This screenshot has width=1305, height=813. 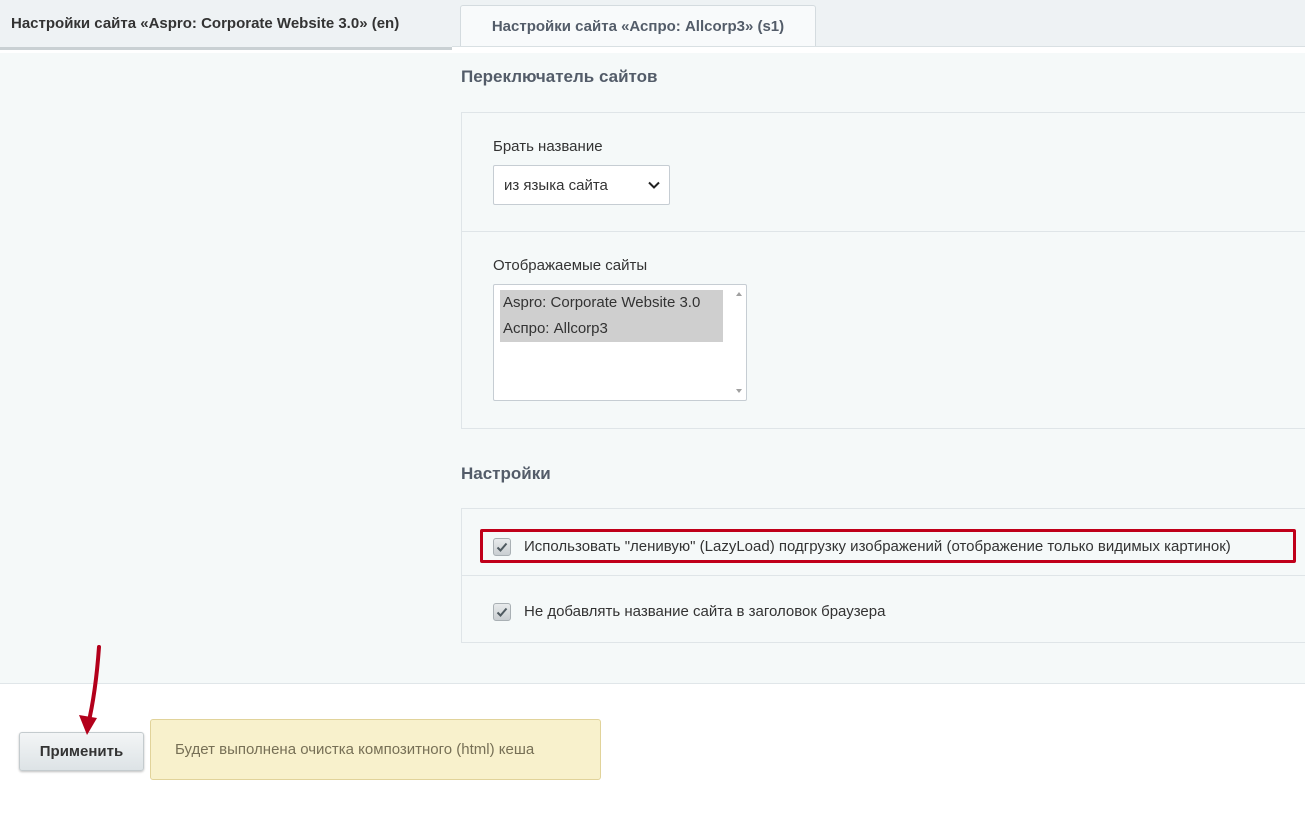 I want to click on list-item: Аспро: Allcorp3, so click(x=611, y=329).